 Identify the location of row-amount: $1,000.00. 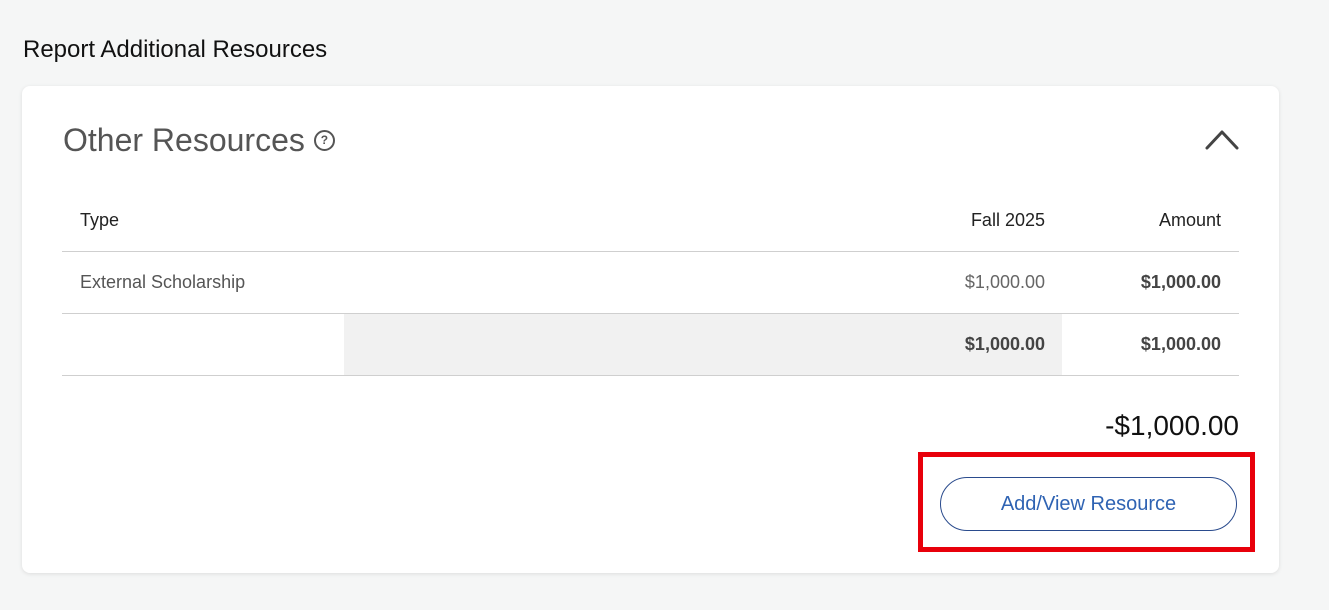
(1180, 282).